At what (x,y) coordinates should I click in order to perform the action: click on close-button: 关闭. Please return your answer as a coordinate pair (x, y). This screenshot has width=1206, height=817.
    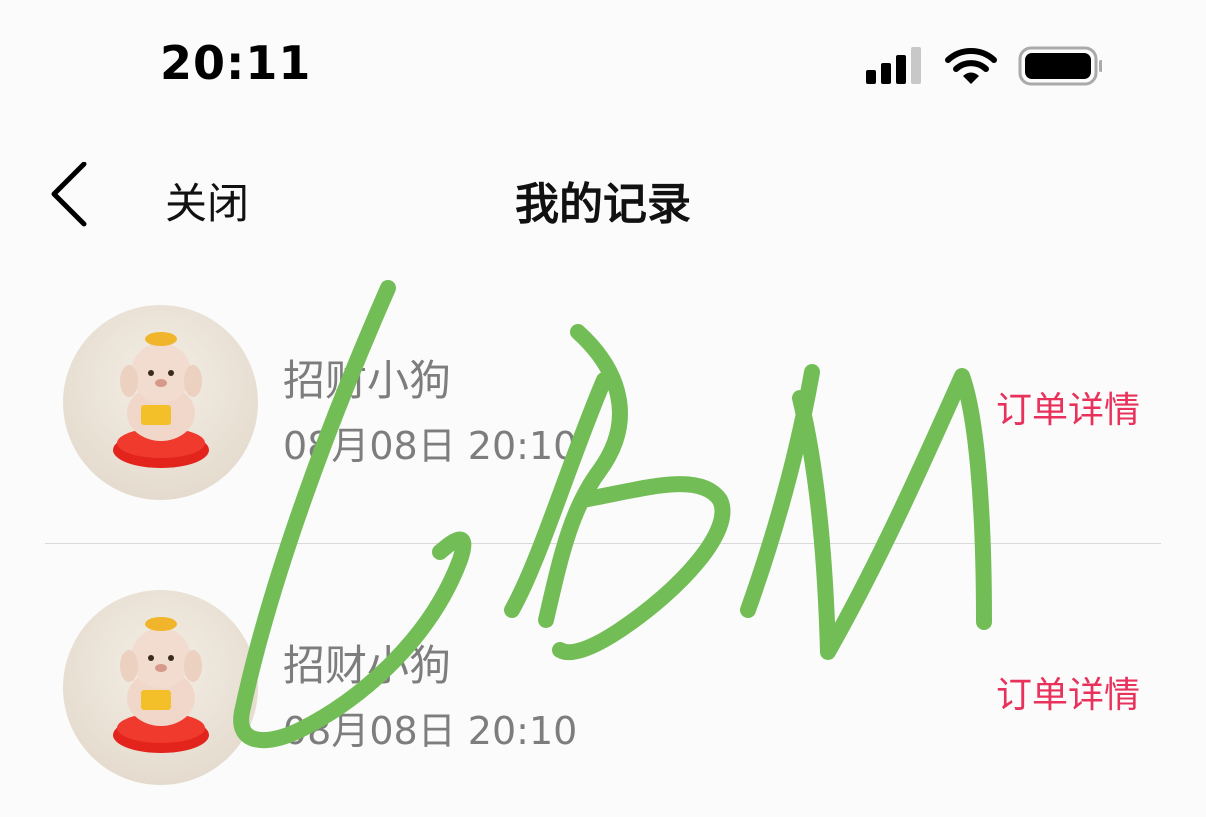
    Looking at the image, I should click on (207, 200).